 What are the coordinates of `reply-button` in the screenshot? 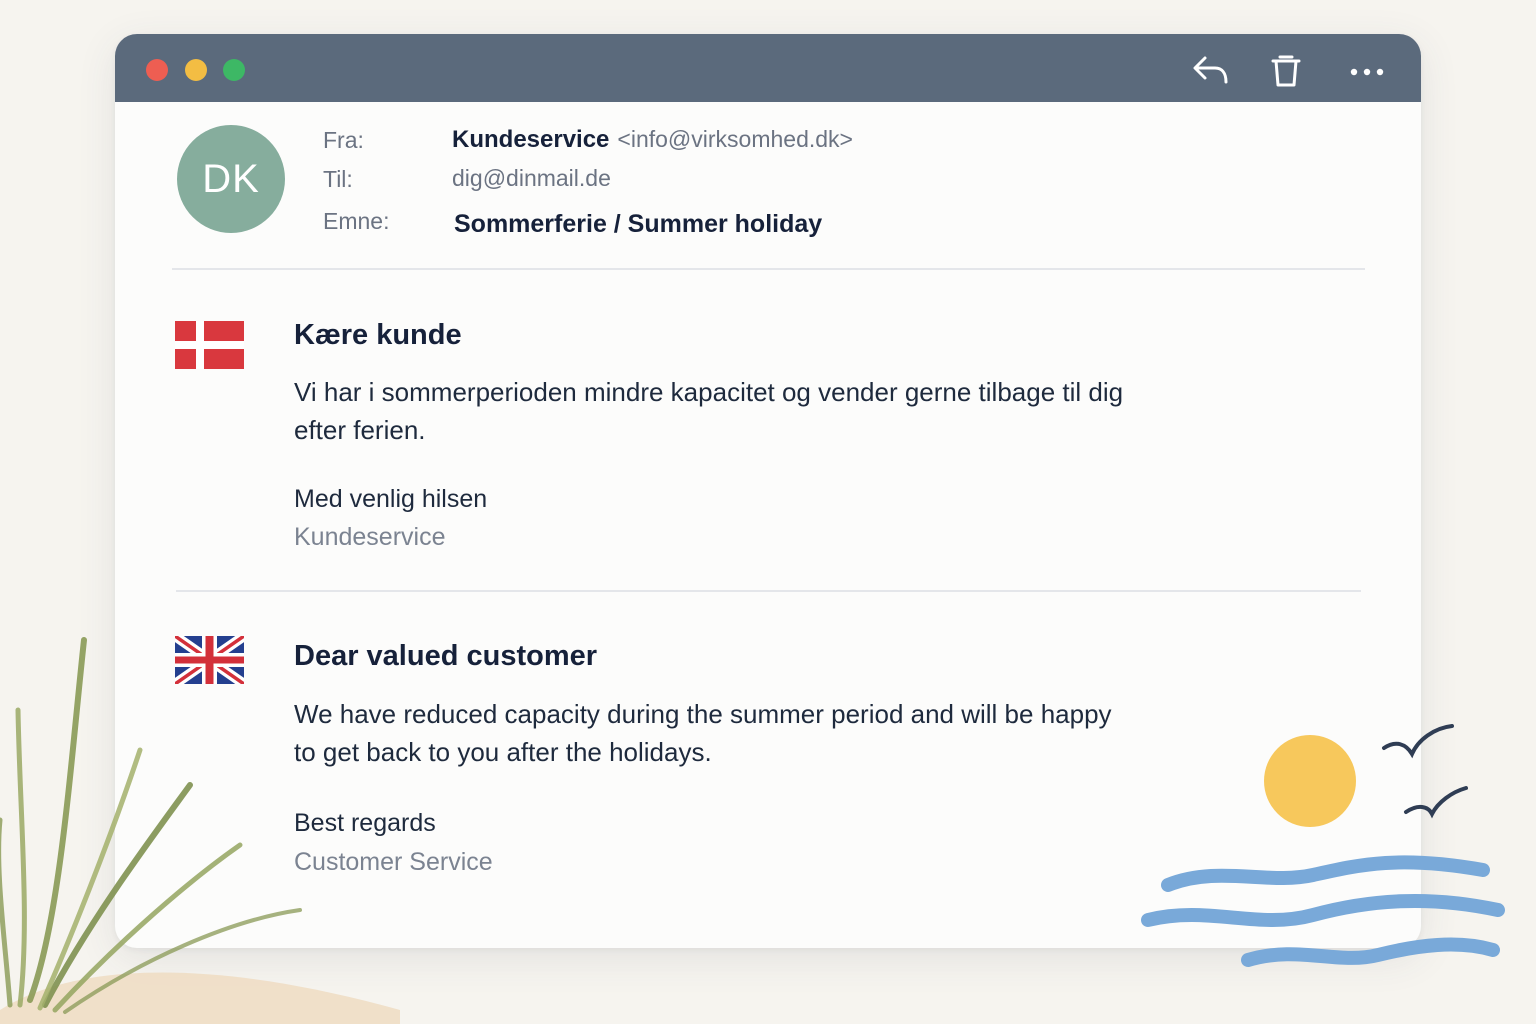 It's located at (1211, 70).